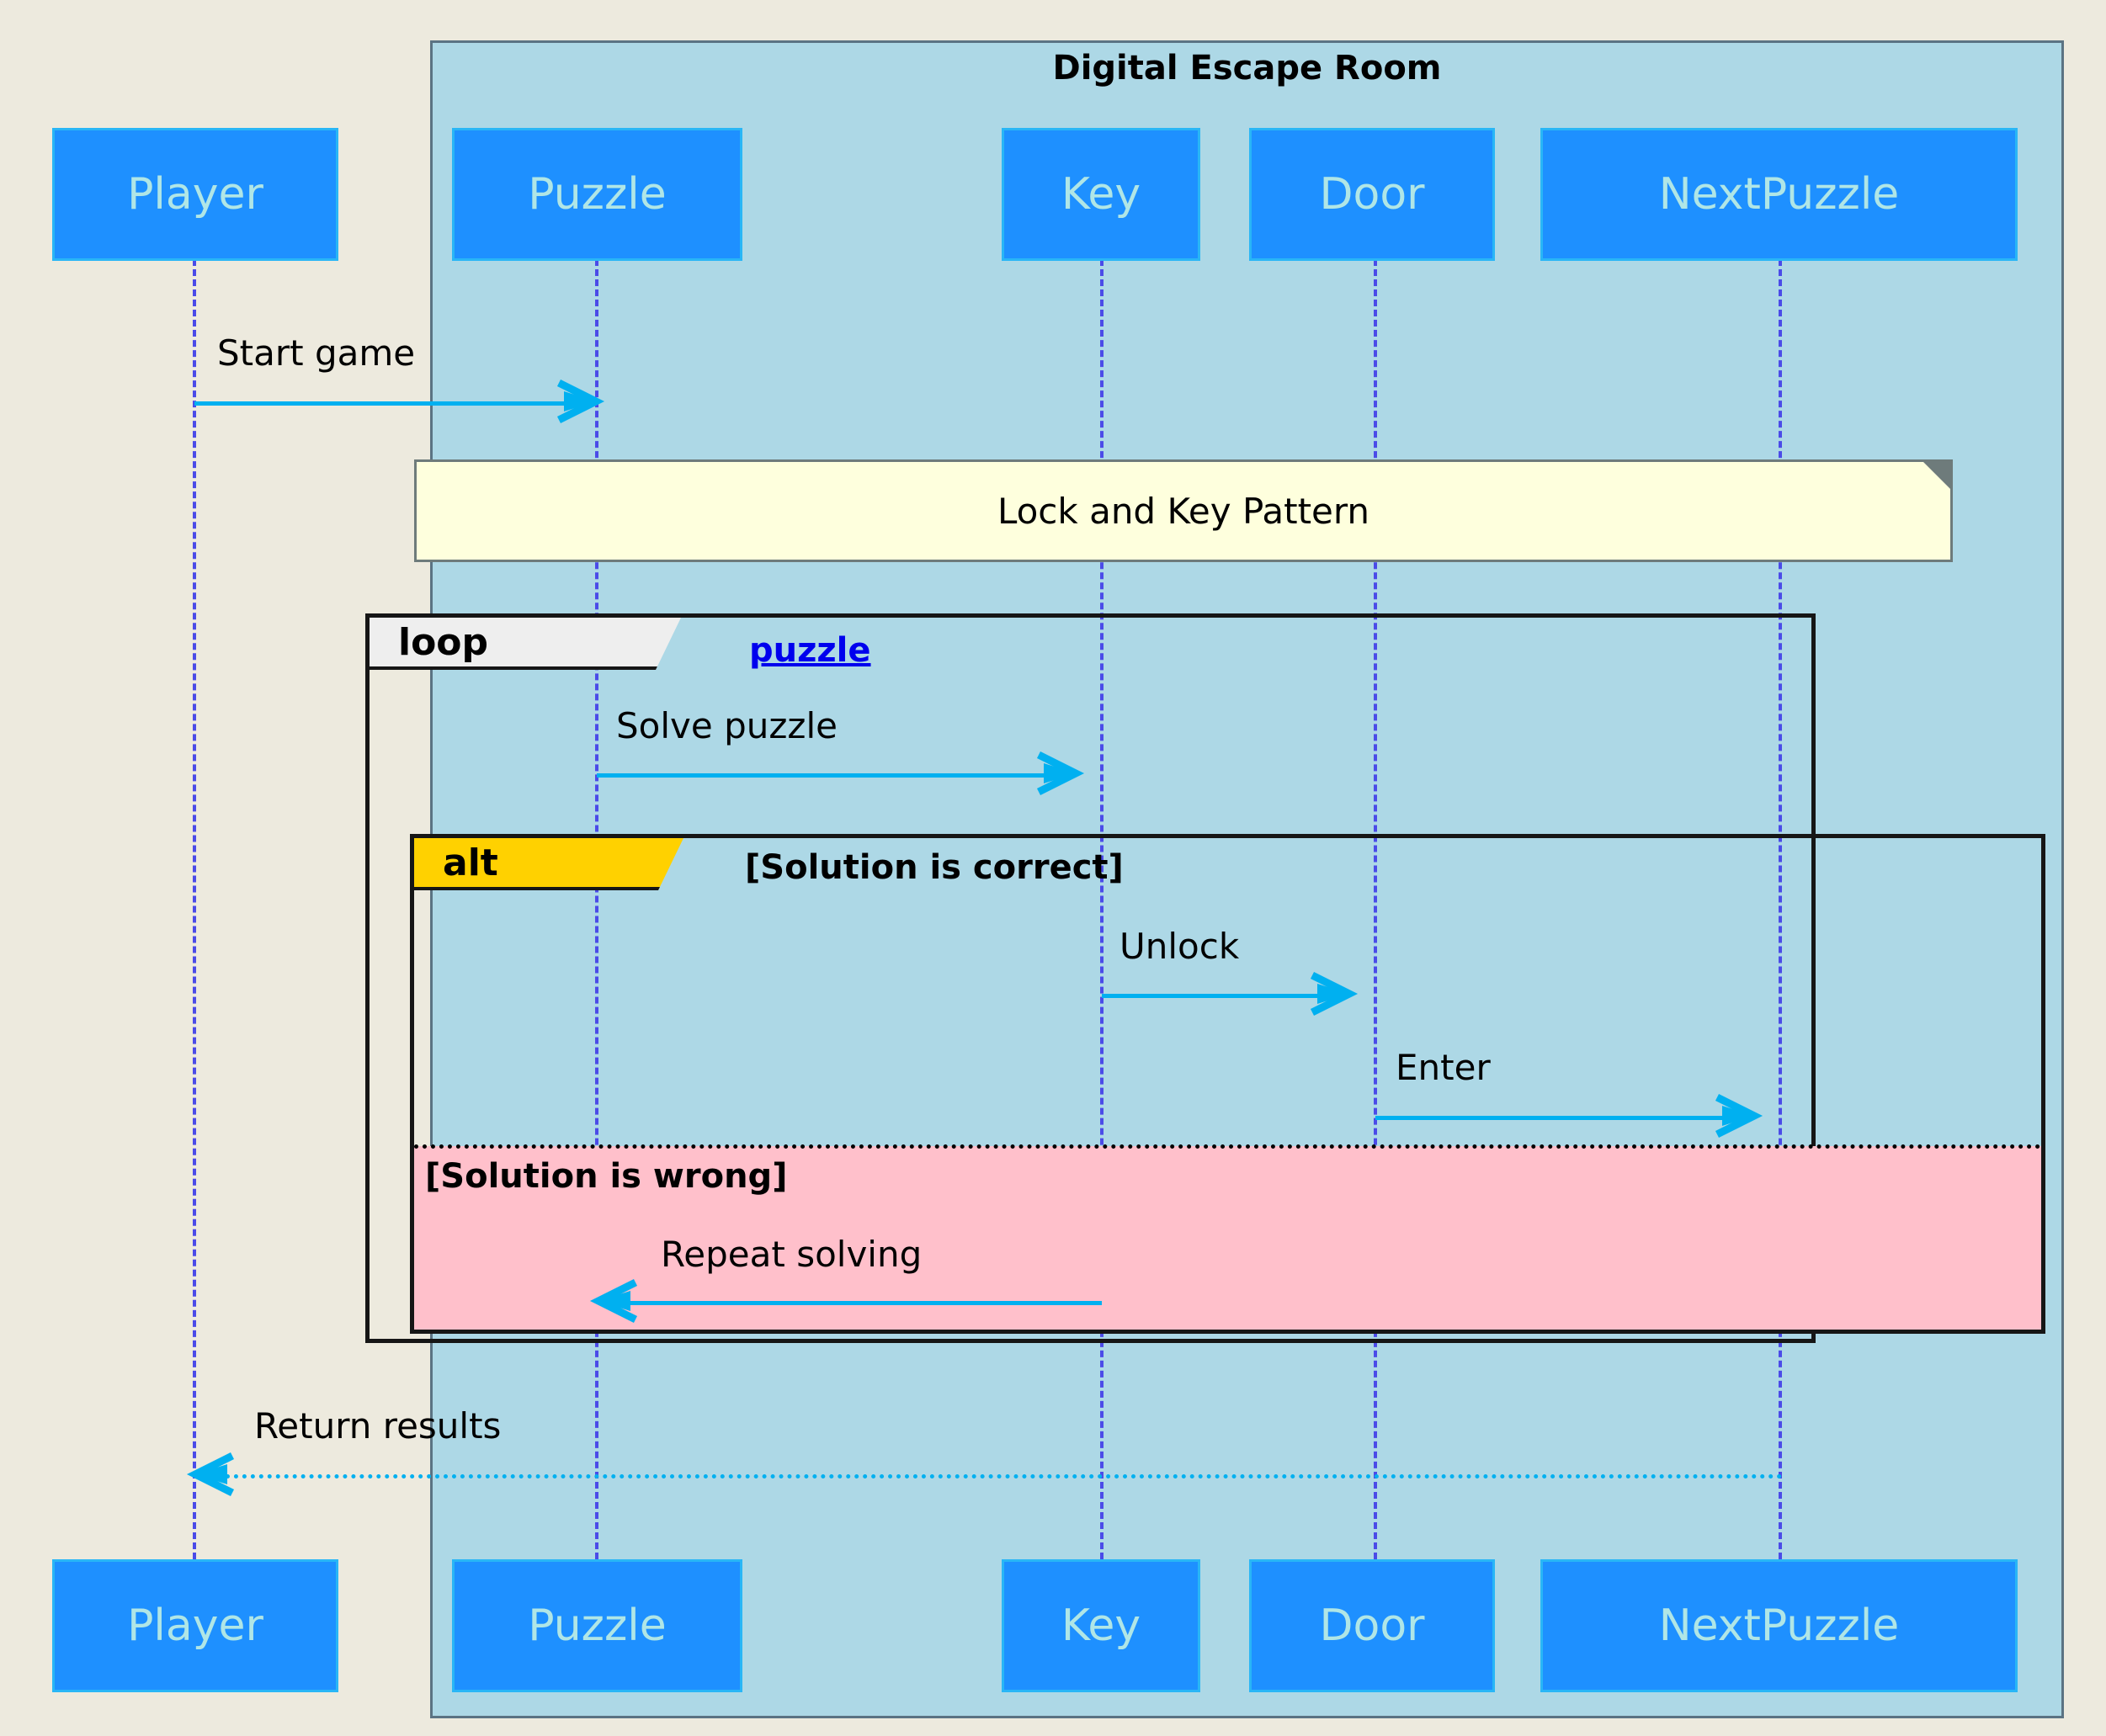  I want to click on message-line-enter, so click(1553, 1118).